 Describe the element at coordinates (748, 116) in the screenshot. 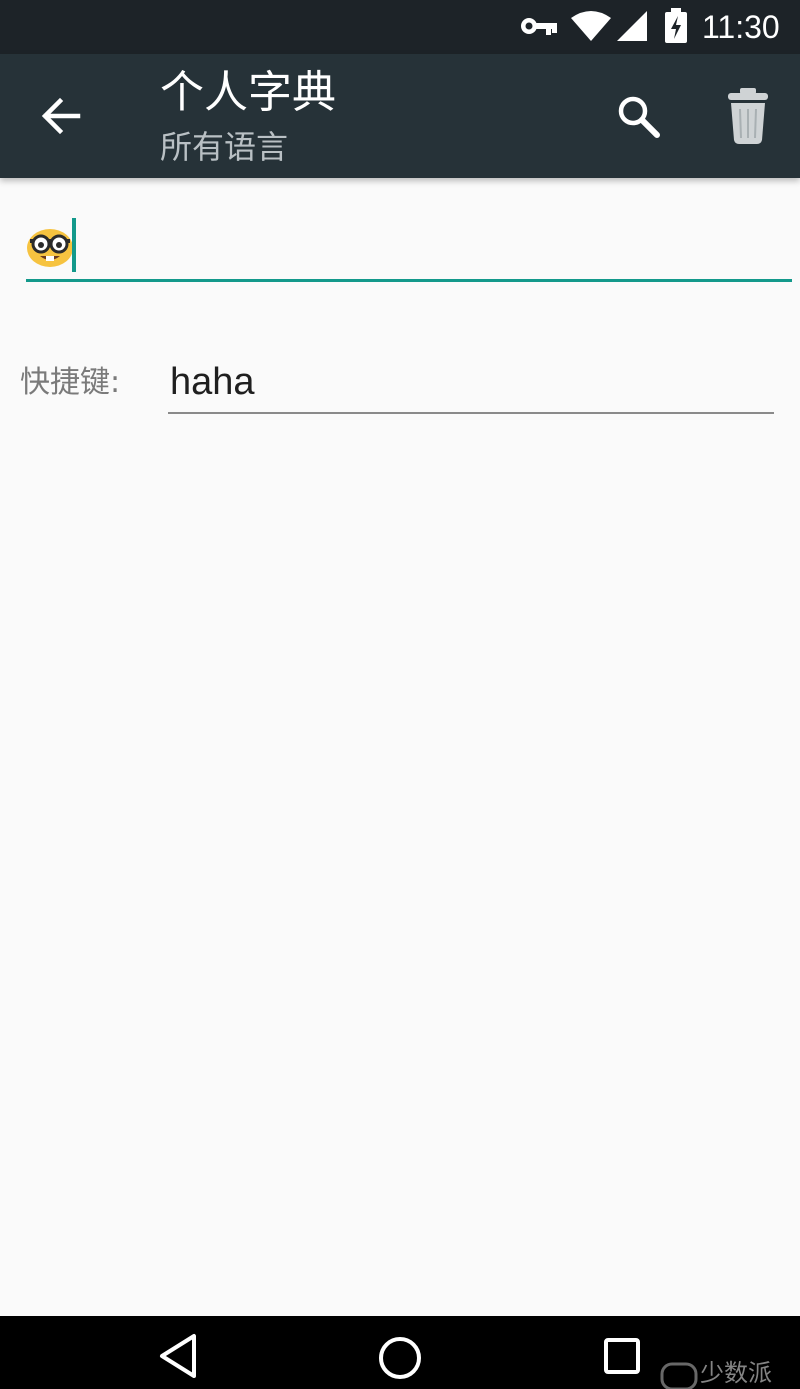

I see `trash-icon` at that location.